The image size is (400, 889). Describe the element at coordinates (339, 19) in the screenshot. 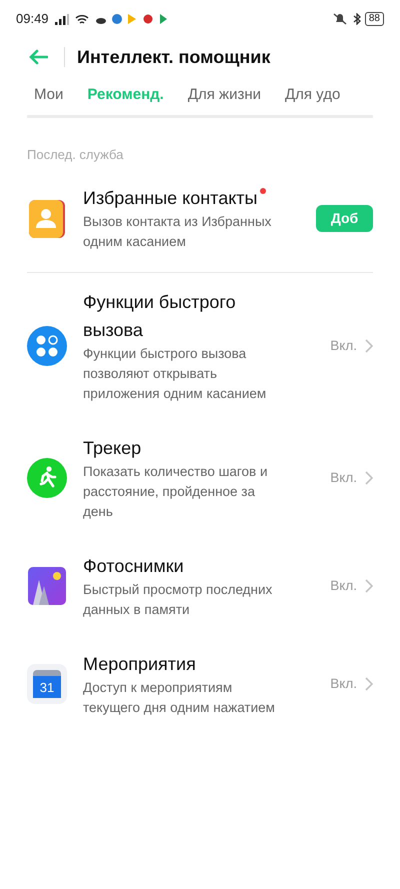

I see `mute-icon` at that location.